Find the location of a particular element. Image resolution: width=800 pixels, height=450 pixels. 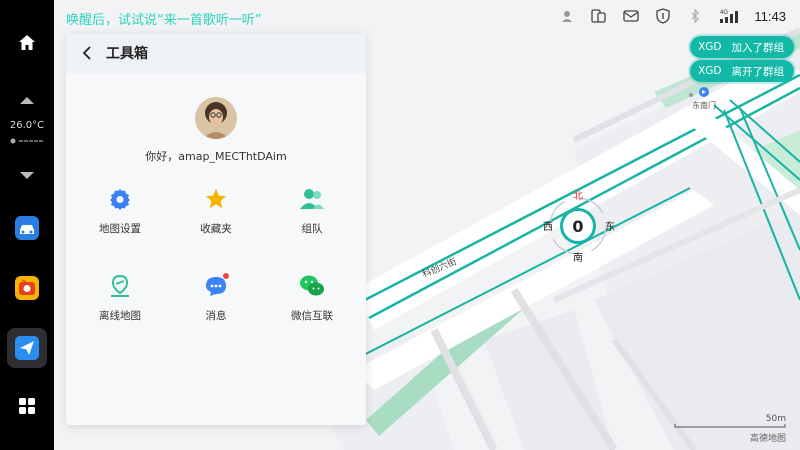

voice-hint: 唤醒后，试试说“来一首歌听一听” is located at coordinates (163, 18).